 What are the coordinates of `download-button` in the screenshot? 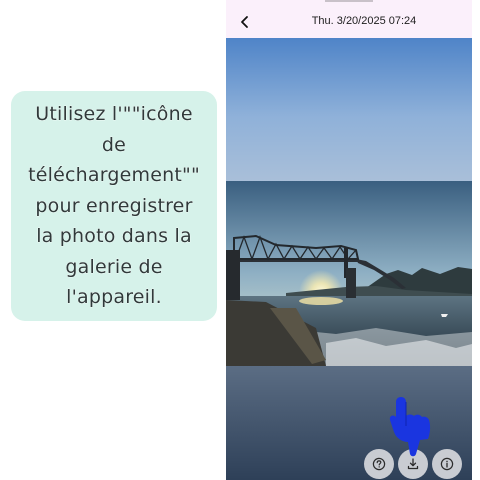 It's located at (413, 464).